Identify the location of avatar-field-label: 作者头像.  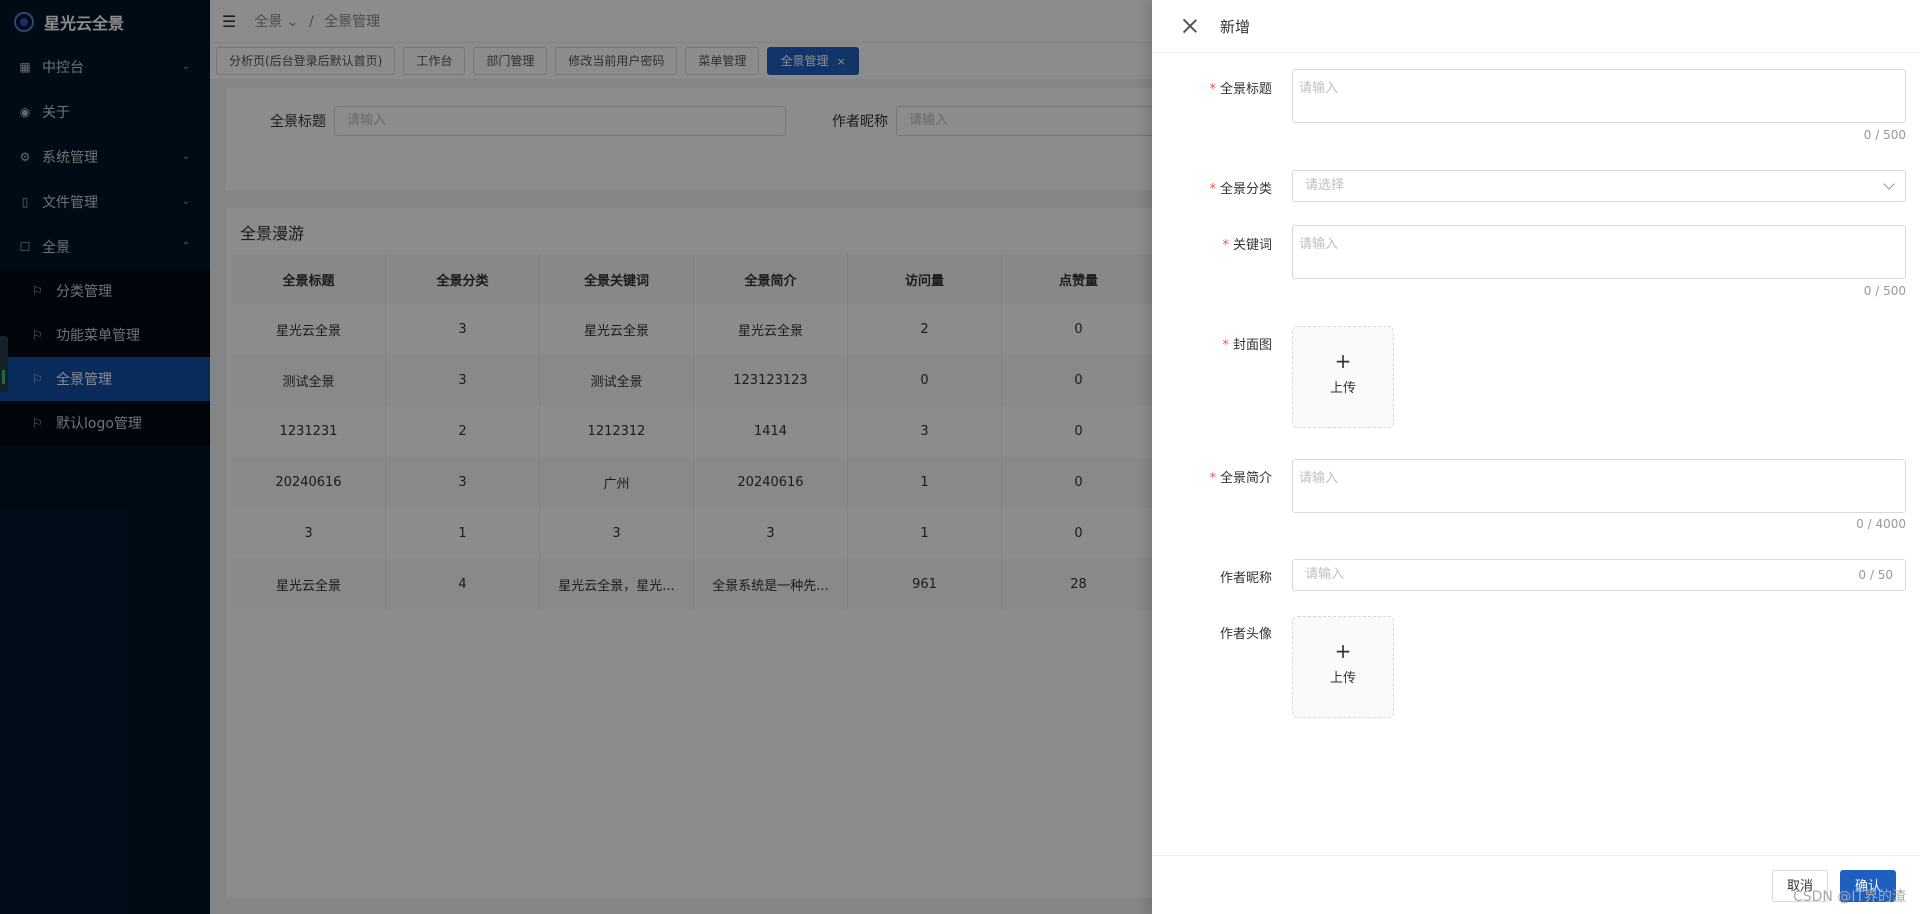
(1245, 634).